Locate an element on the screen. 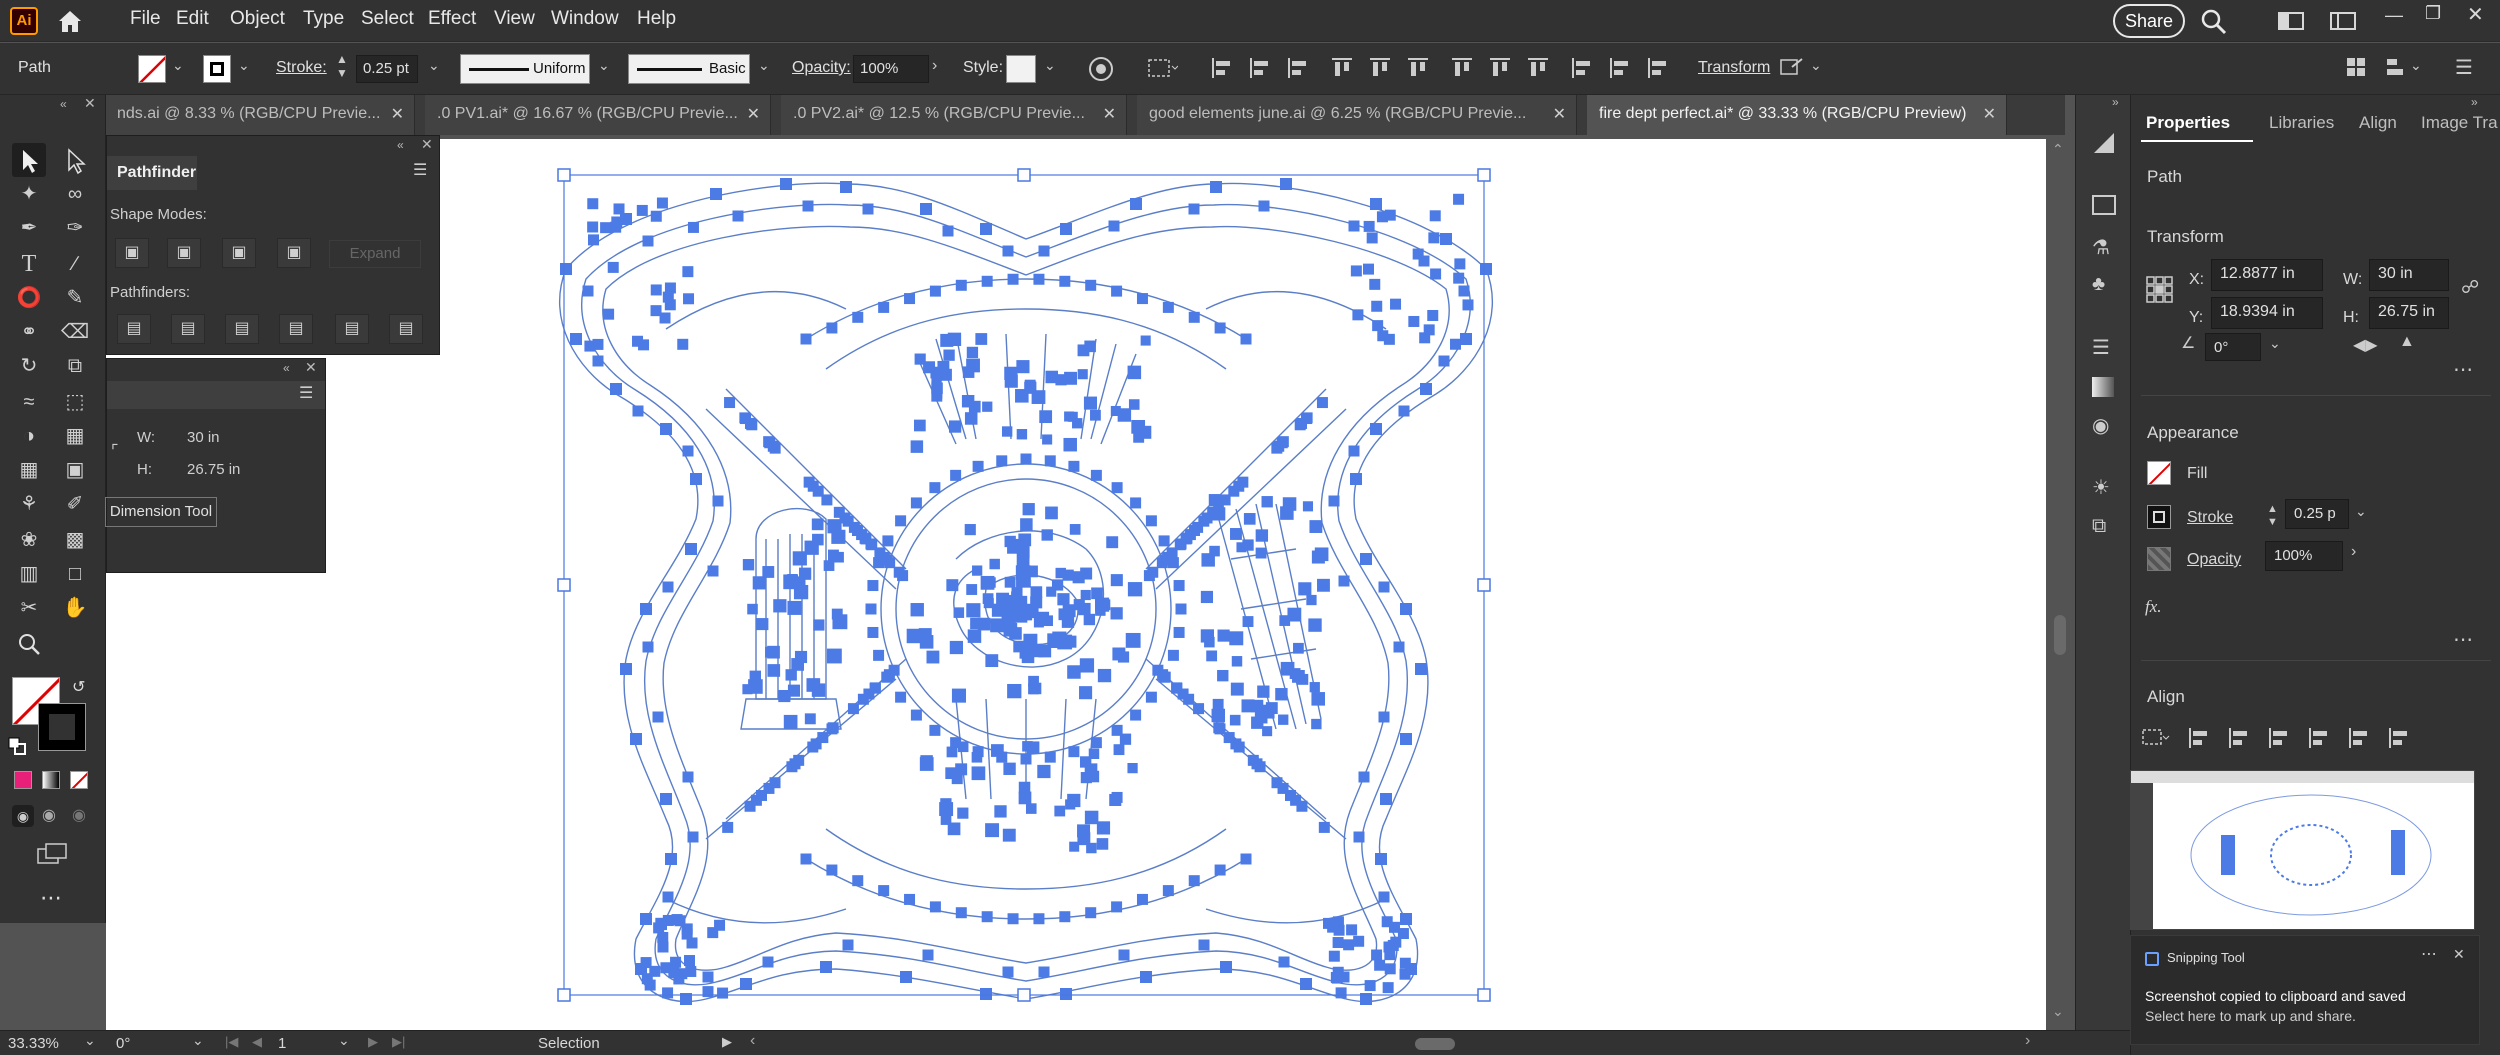 This screenshot has width=2500, height=1055. horizontal-scroll-thumb is located at coordinates (1435, 1044).